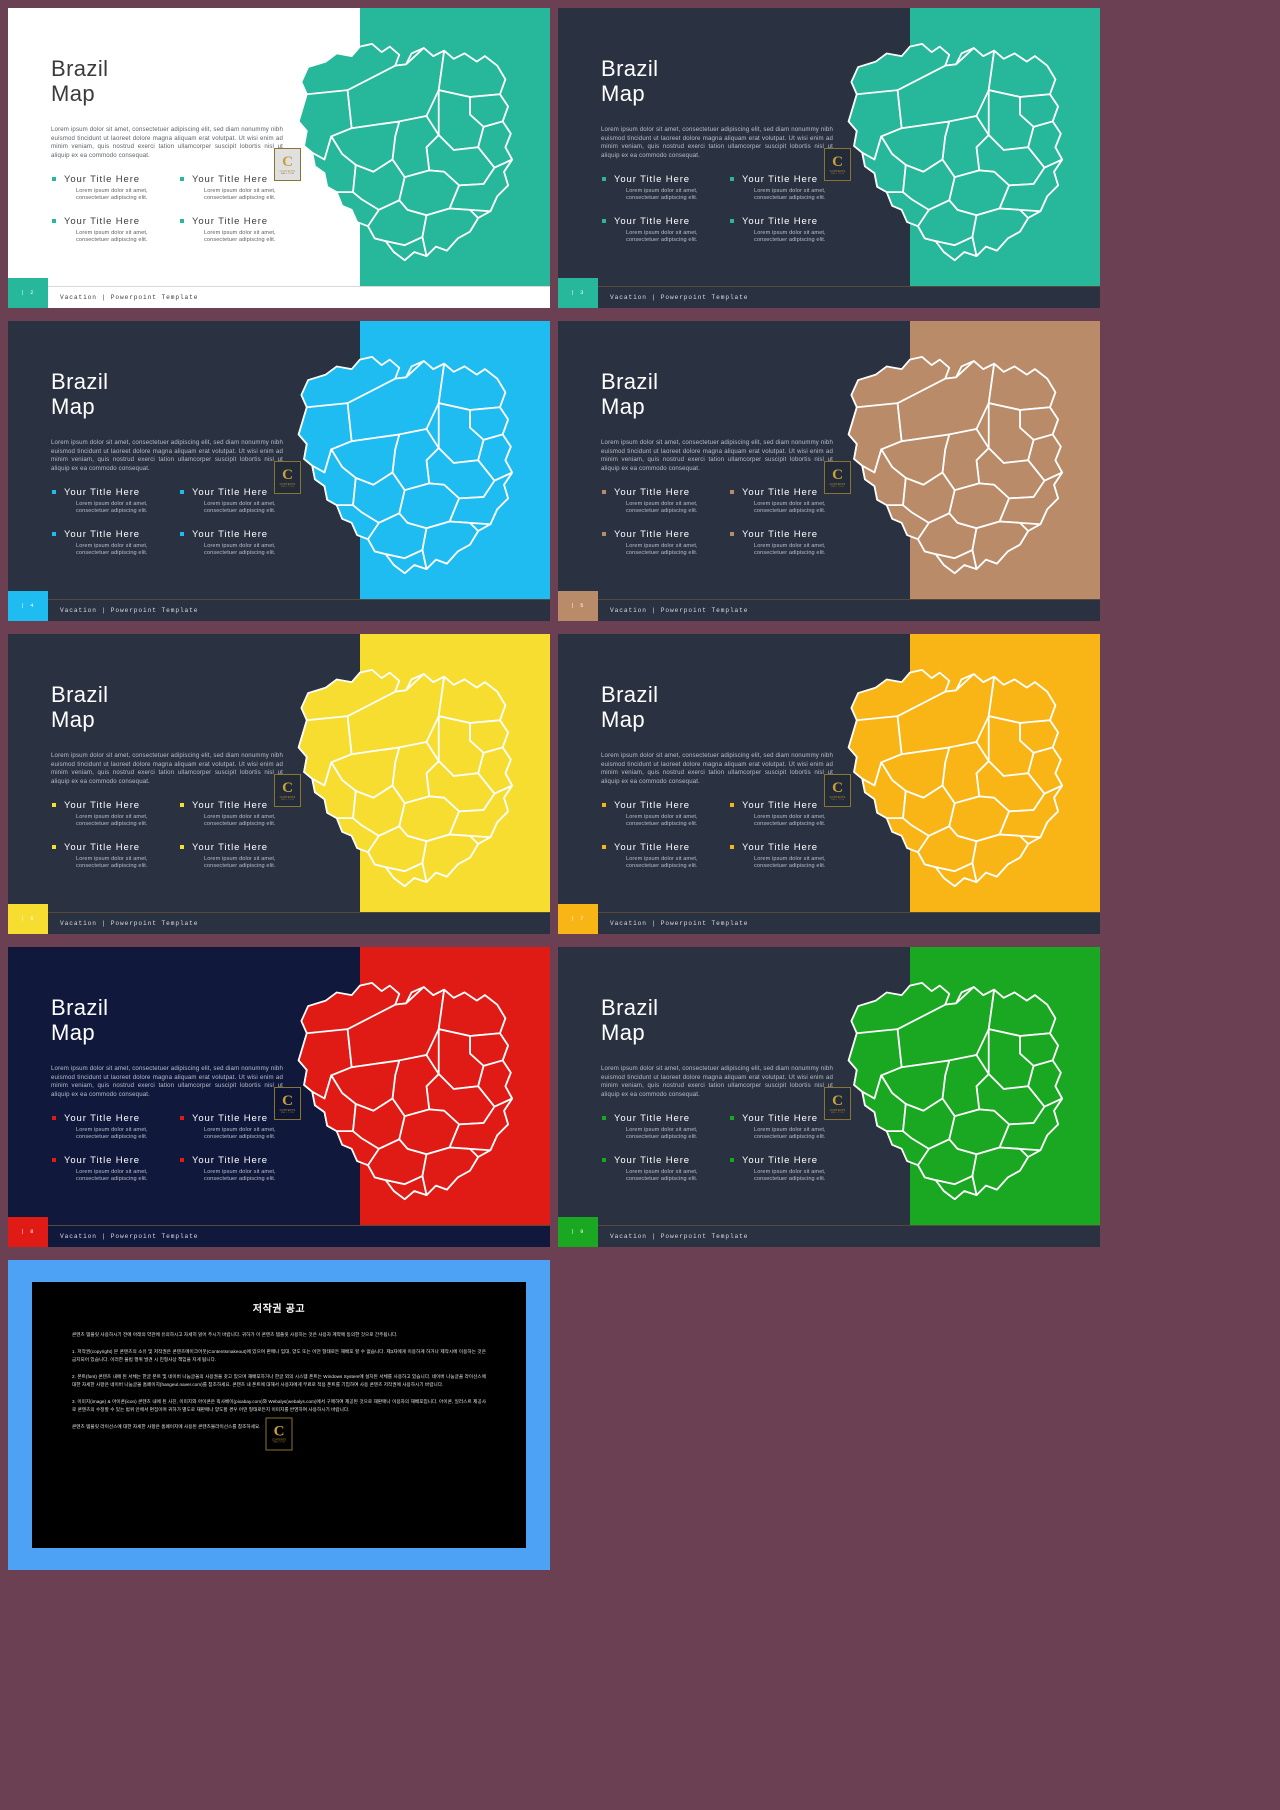 The width and height of the screenshot is (1280, 1810). What do you see at coordinates (829, 1232) in the screenshot?
I see `slide-footer: | 9 Vacation | Powerpoint Template` at bounding box center [829, 1232].